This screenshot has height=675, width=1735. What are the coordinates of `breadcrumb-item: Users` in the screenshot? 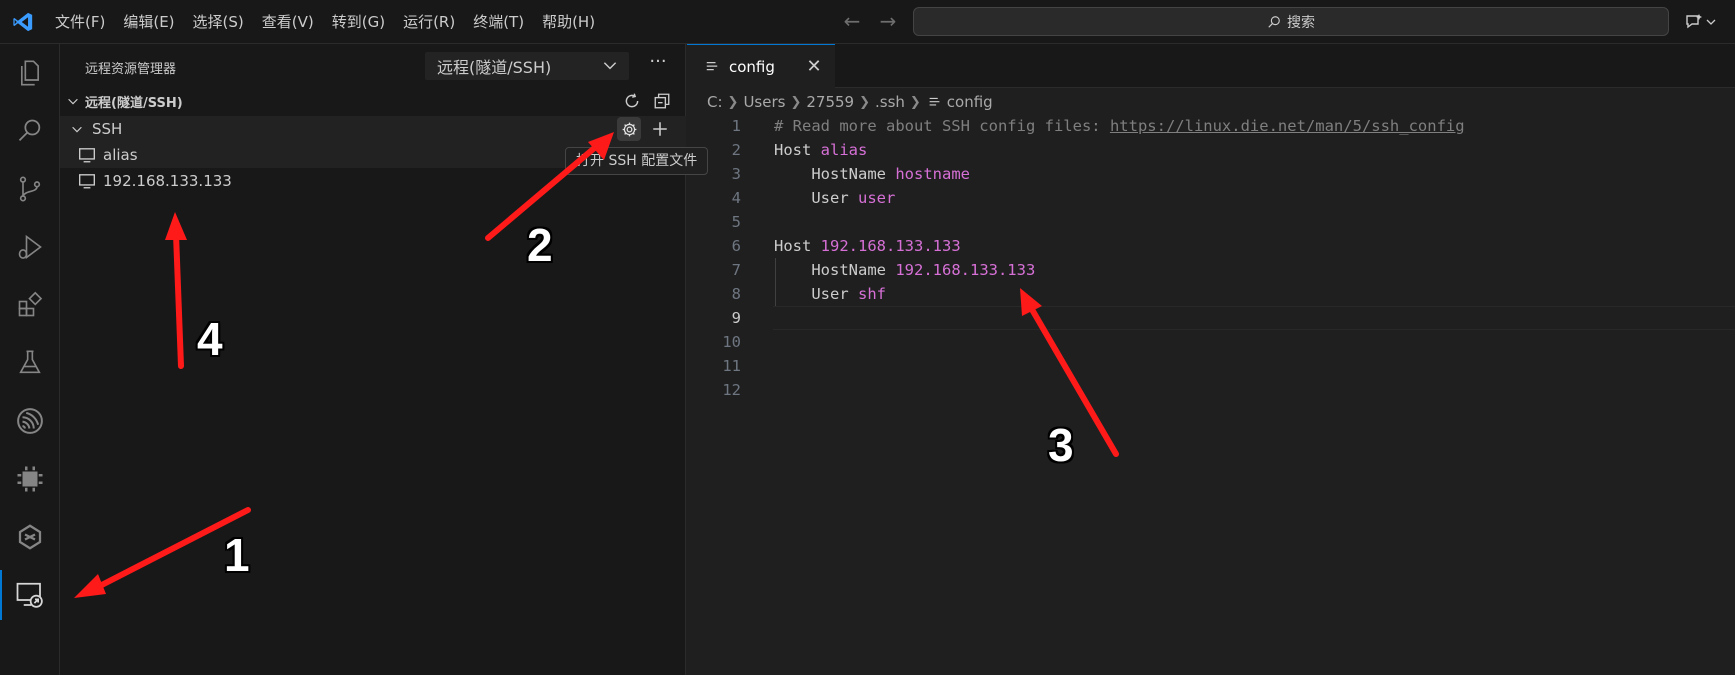 It's located at (764, 102).